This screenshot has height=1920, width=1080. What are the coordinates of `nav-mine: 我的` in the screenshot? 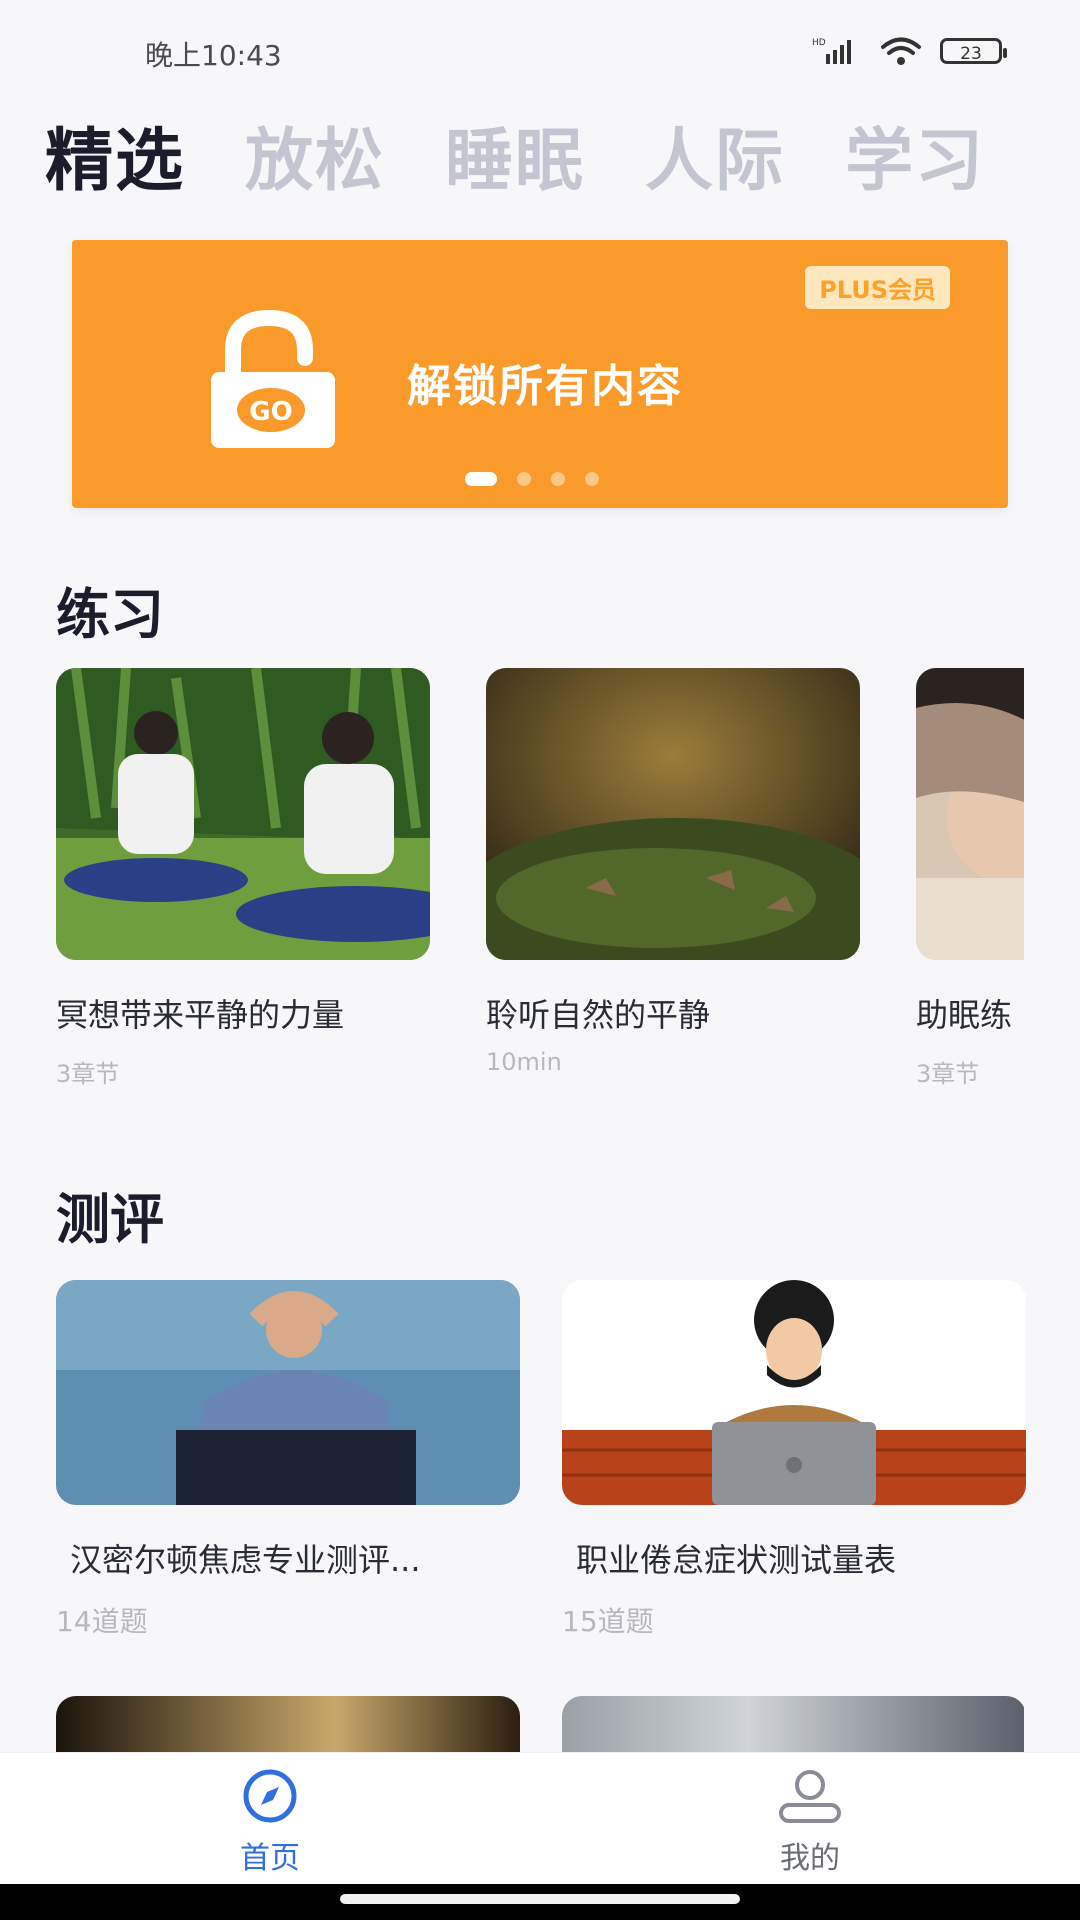 It's located at (810, 1823).